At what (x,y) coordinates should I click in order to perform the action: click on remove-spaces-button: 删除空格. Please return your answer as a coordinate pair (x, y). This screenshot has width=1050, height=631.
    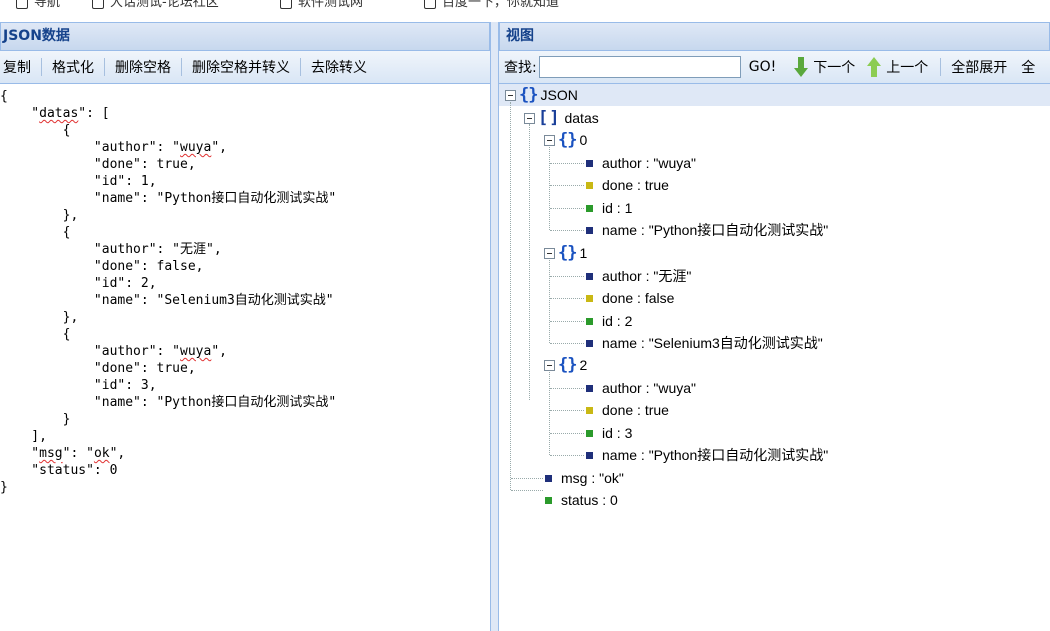
    Looking at the image, I should click on (143, 67).